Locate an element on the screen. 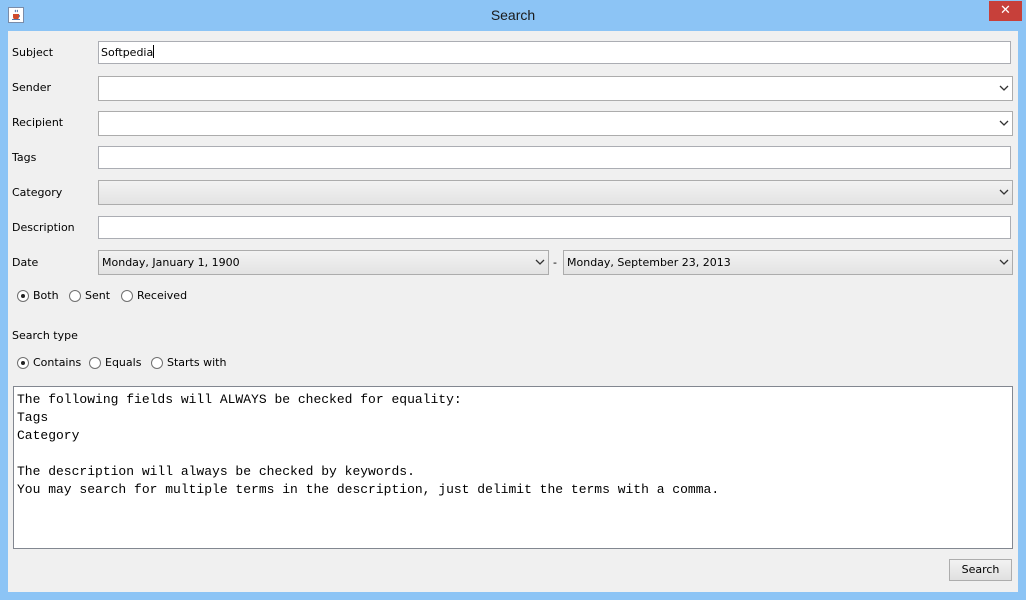 This screenshot has width=1026, height=600. tags-input is located at coordinates (554, 157).